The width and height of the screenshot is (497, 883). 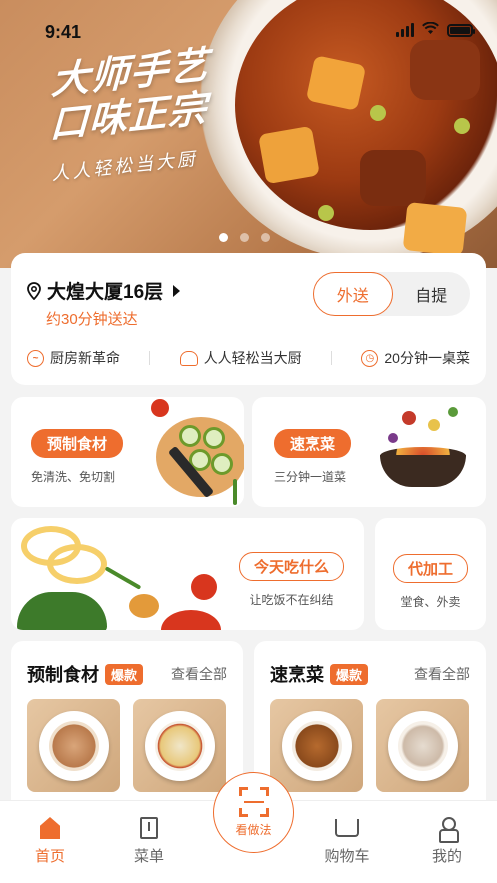 I want to click on clock-icon: ◷, so click(x=370, y=358).